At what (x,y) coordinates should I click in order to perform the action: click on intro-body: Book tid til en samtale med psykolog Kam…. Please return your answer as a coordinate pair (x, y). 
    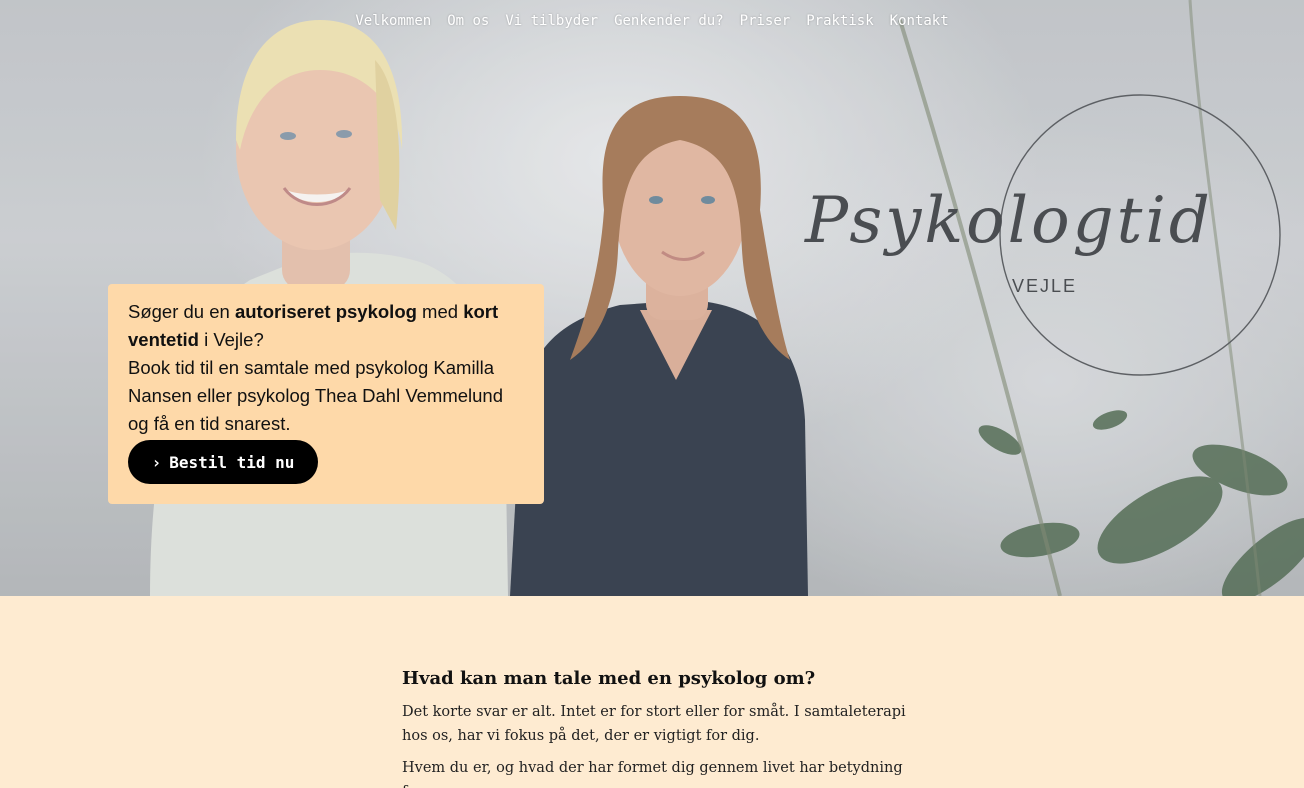
    Looking at the image, I should click on (316, 395).